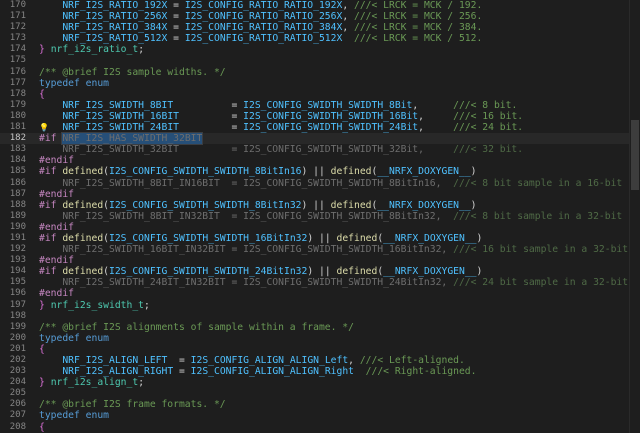 Image resolution: width=640 pixels, height=433 pixels. I want to click on code-token: I2S_CONFIG_SWIDTH_SWIDTH_8BitIn16, so click(205, 172).